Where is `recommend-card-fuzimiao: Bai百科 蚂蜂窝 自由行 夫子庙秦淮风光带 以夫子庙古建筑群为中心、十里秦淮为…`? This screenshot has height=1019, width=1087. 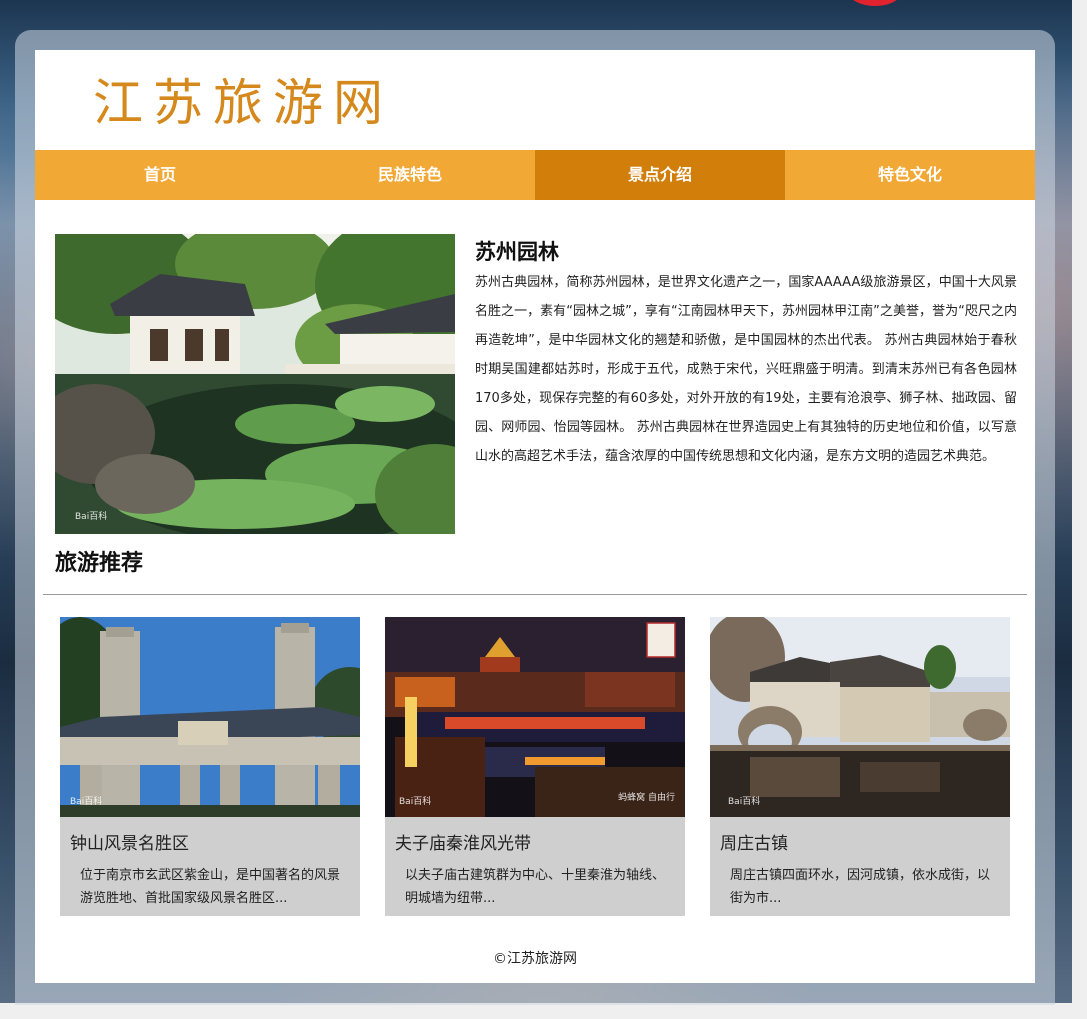
recommend-card-fuzimiao: Bai百科 蚂蜂窝 自由行 夫子庙秦淮风光带 以夫子庙古建筑群为中心、十里秦淮为… is located at coordinates (535, 766).